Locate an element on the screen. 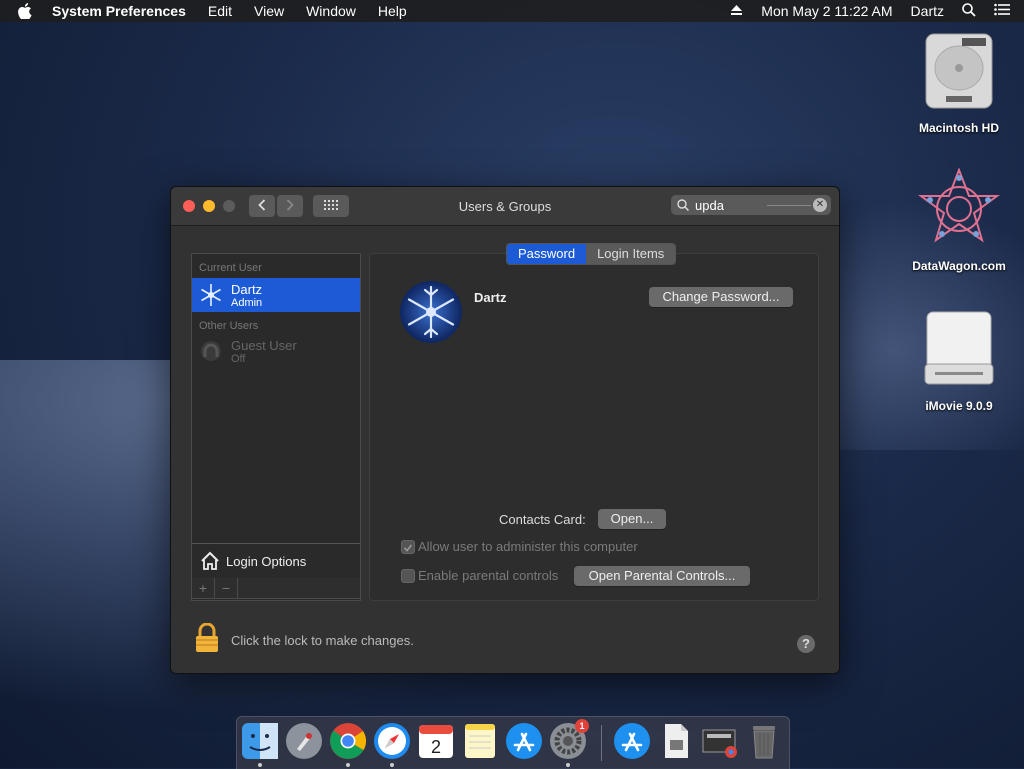 Image resolution: width=1024 pixels, height=769 pixels. spotlight-search-icon is located at coordinates (969, 11).